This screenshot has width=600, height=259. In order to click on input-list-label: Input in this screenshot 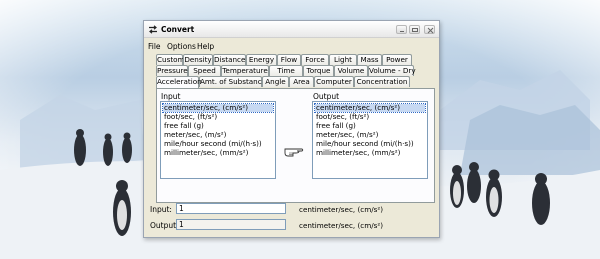, I will do `click(171, 96)`.